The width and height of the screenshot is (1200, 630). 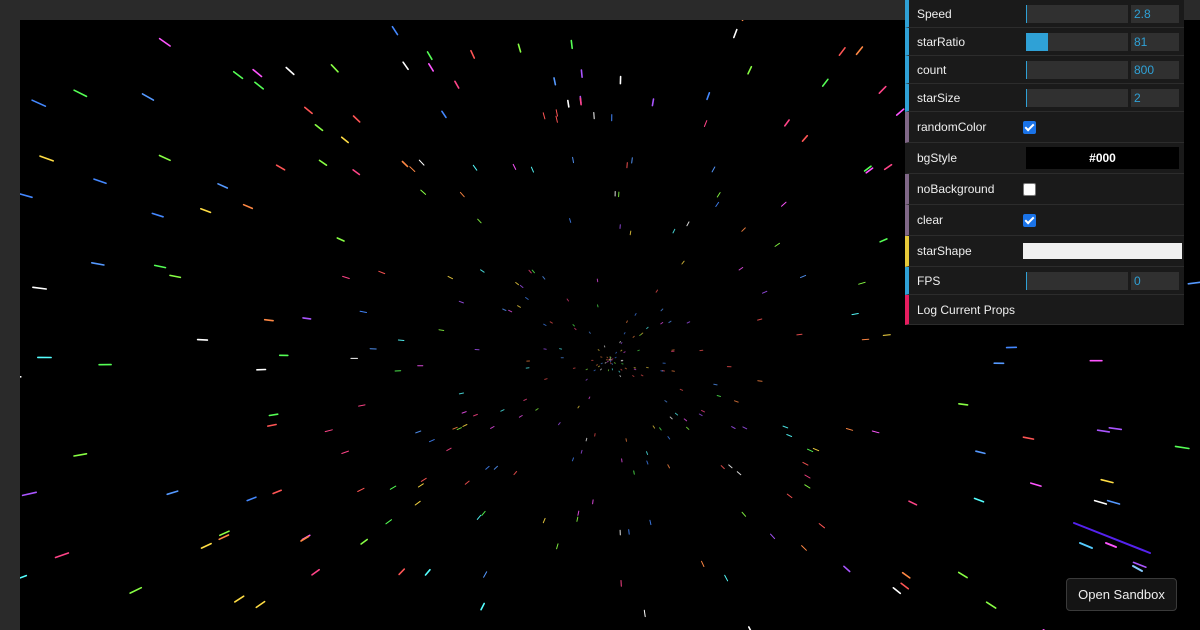 I want to click on speed-input: 2.8, so click(x=1155, y=14).